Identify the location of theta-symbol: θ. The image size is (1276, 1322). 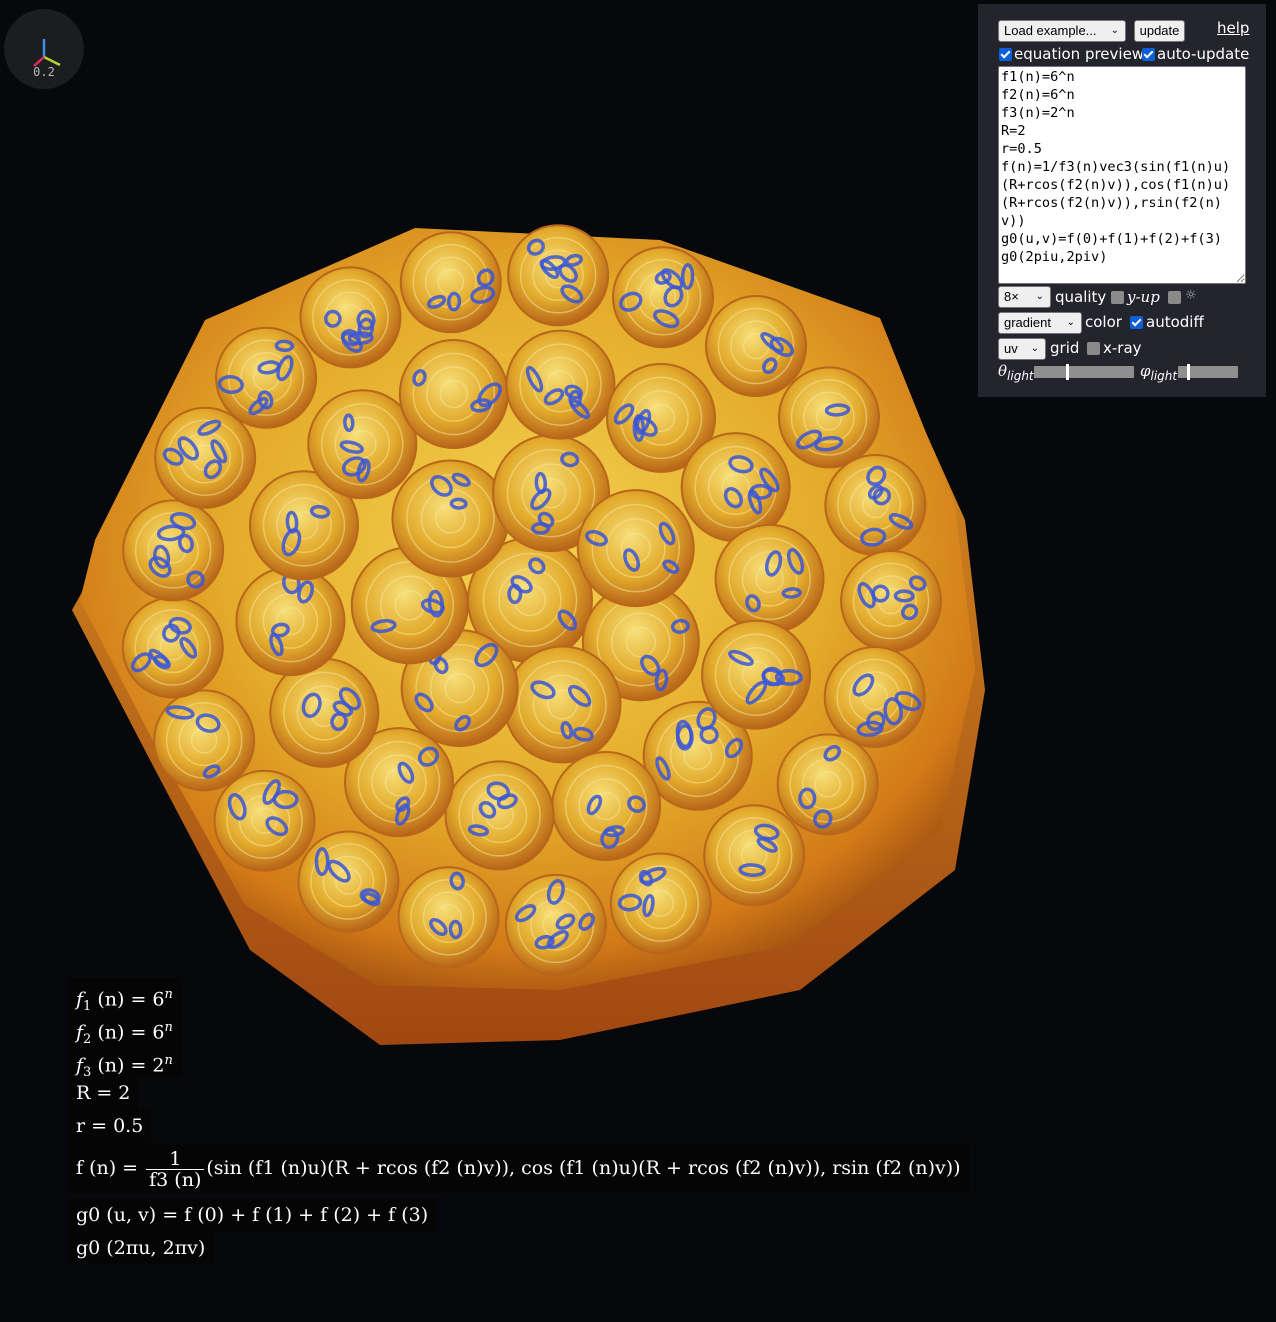
(1003, 371).